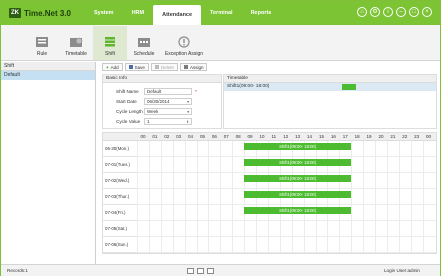 This screenshot has width=441, height=276. I want to click on day-label: 07-06(Sun.), so click(120, 245).